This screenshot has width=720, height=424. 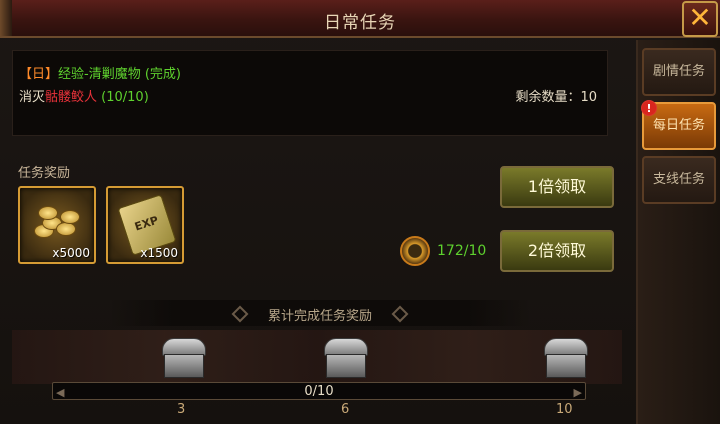 I want to click on task-objective-line: 消灭骷髅鲛人 (10/10), so click(x=84, y=95).